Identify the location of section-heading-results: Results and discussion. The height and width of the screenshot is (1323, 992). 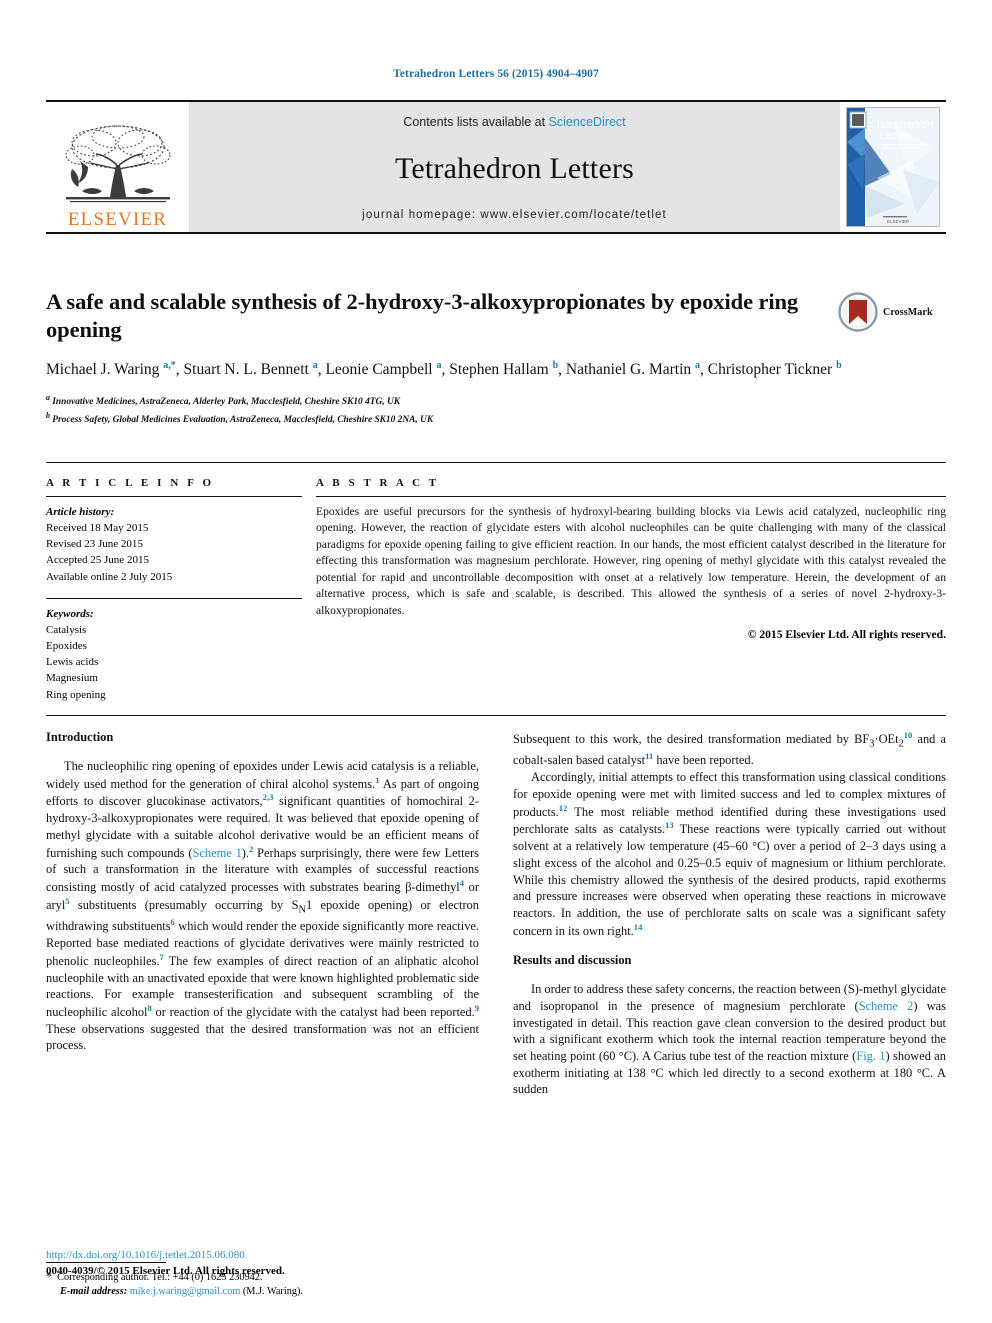
(572, 960).